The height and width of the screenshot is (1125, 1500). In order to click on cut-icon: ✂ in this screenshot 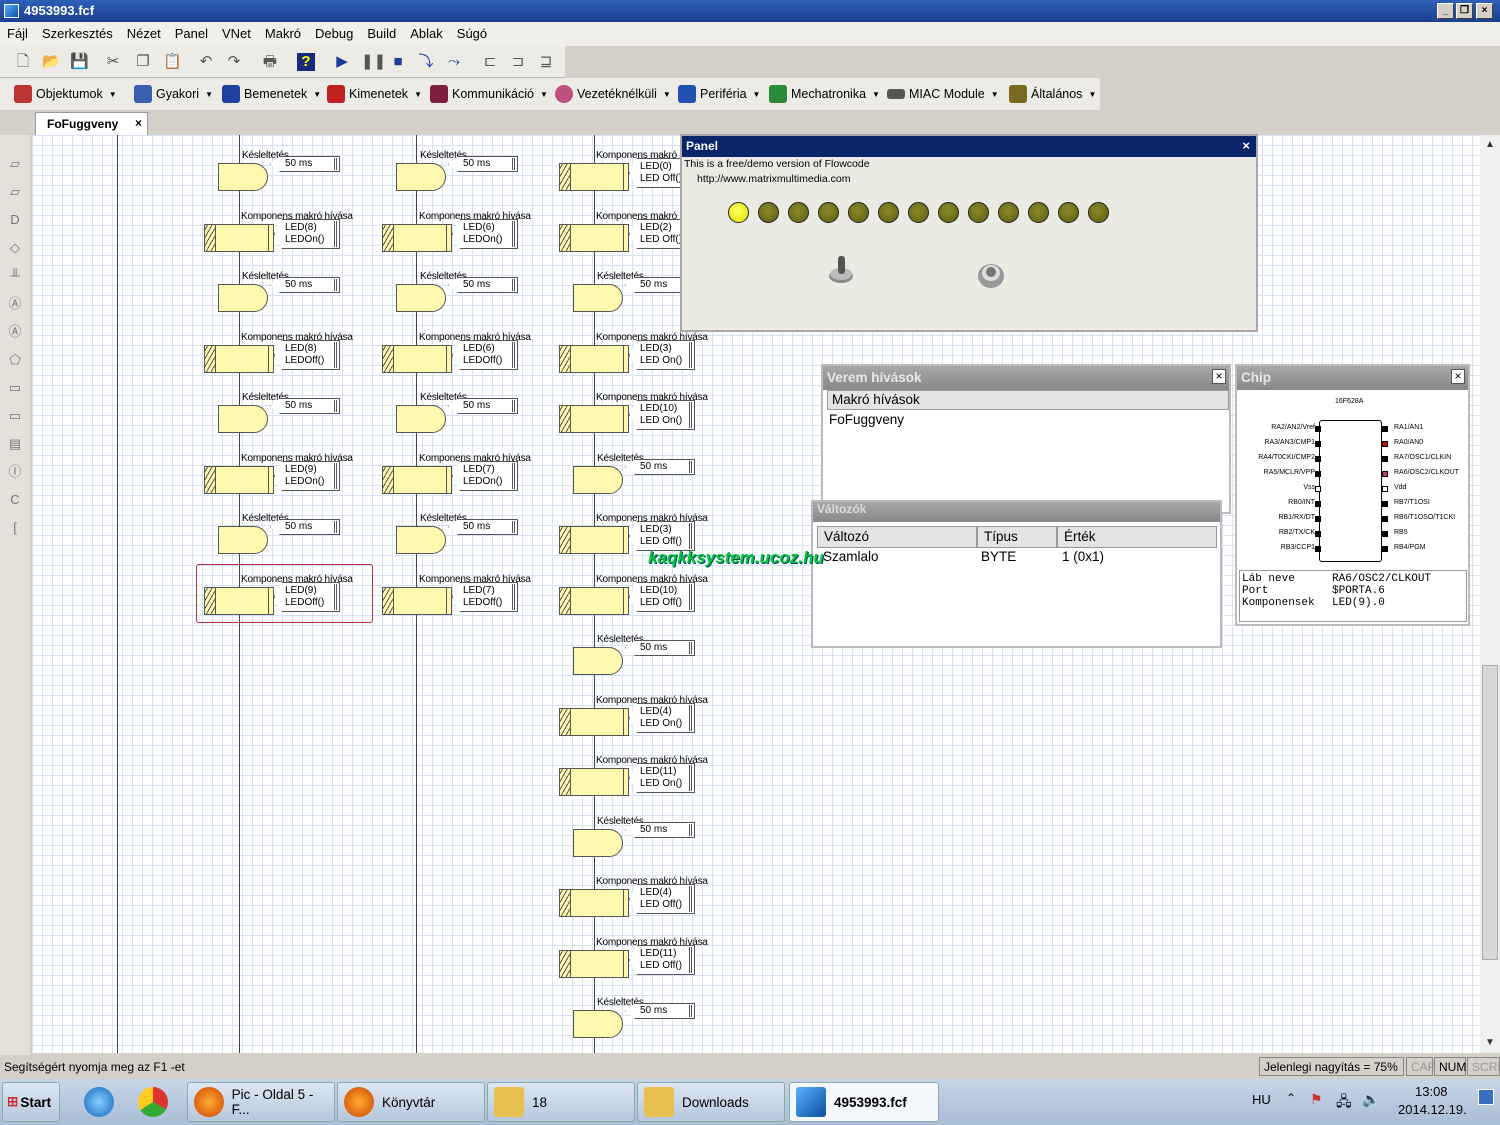, I will do `click(113, 62)`.